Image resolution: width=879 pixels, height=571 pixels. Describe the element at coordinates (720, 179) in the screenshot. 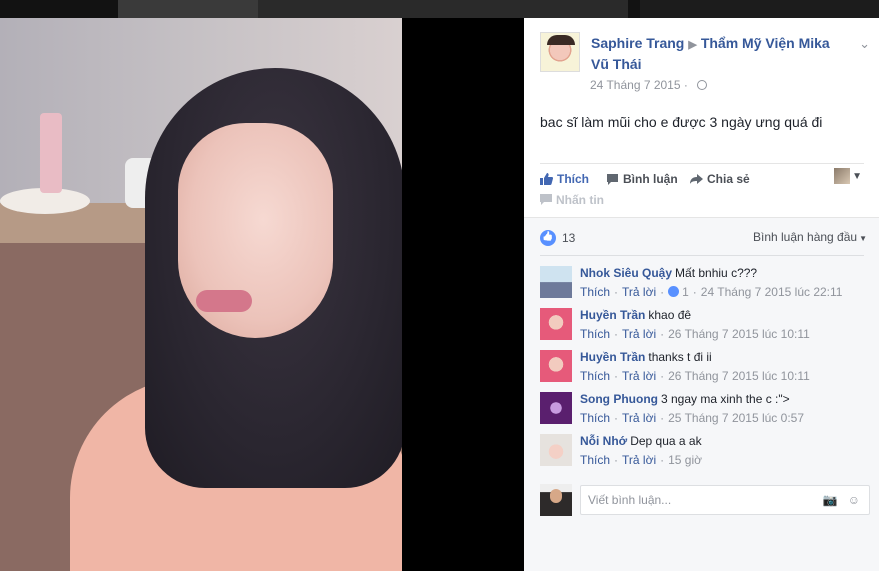

I see `share-button: Chia sẻ` at that location.